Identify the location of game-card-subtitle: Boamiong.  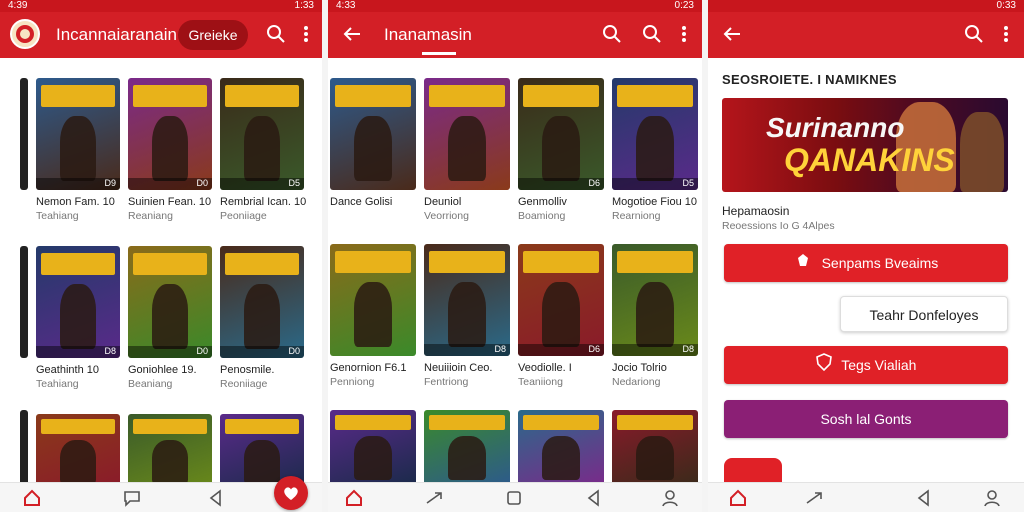
(542, 216).